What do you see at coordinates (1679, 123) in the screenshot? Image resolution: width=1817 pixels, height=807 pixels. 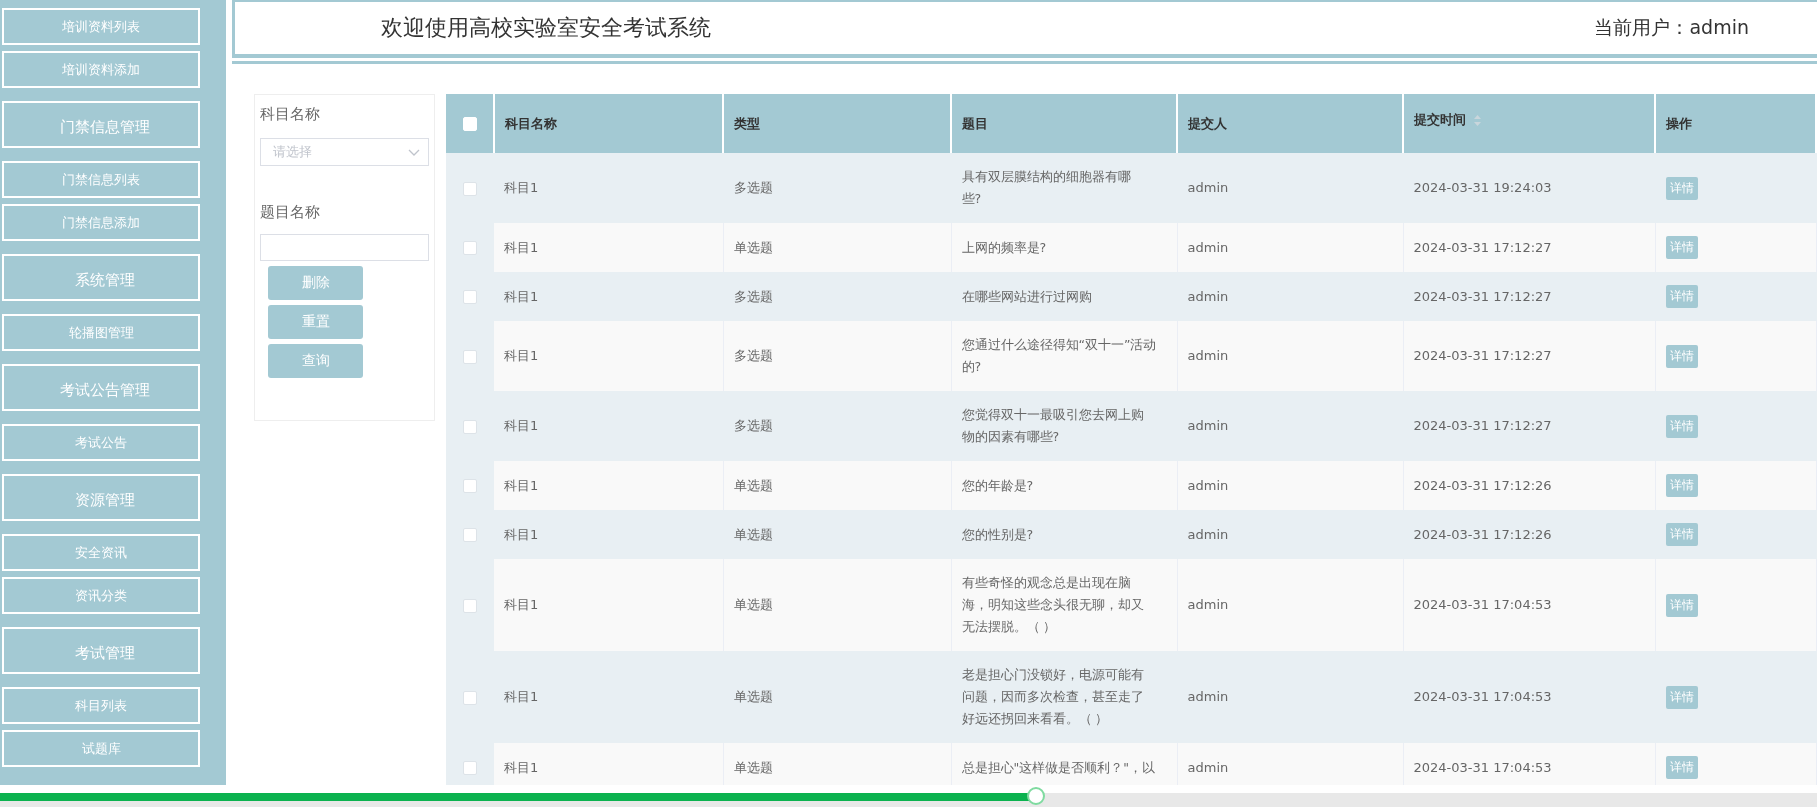 I see `column-header: 操作` at bounding box center [1679, 123].